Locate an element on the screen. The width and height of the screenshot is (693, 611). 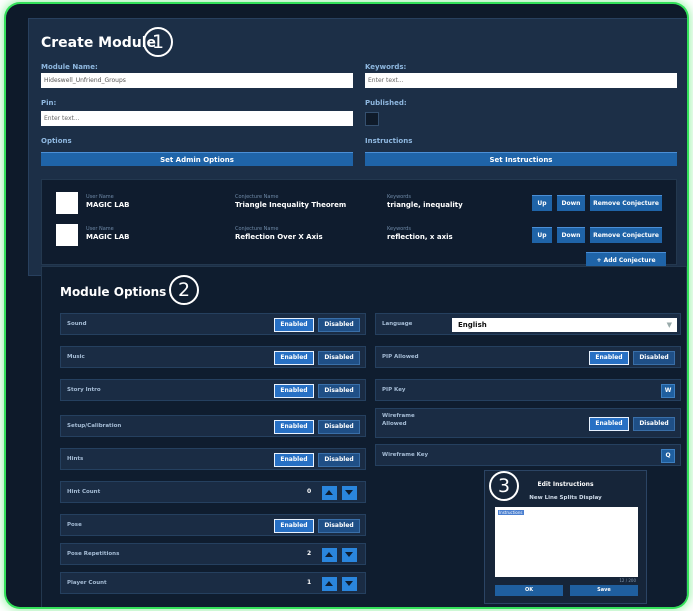
conjecture-name-cell: Conjecture Name Reflection Over X Axis is located at coordinates (279, 233).